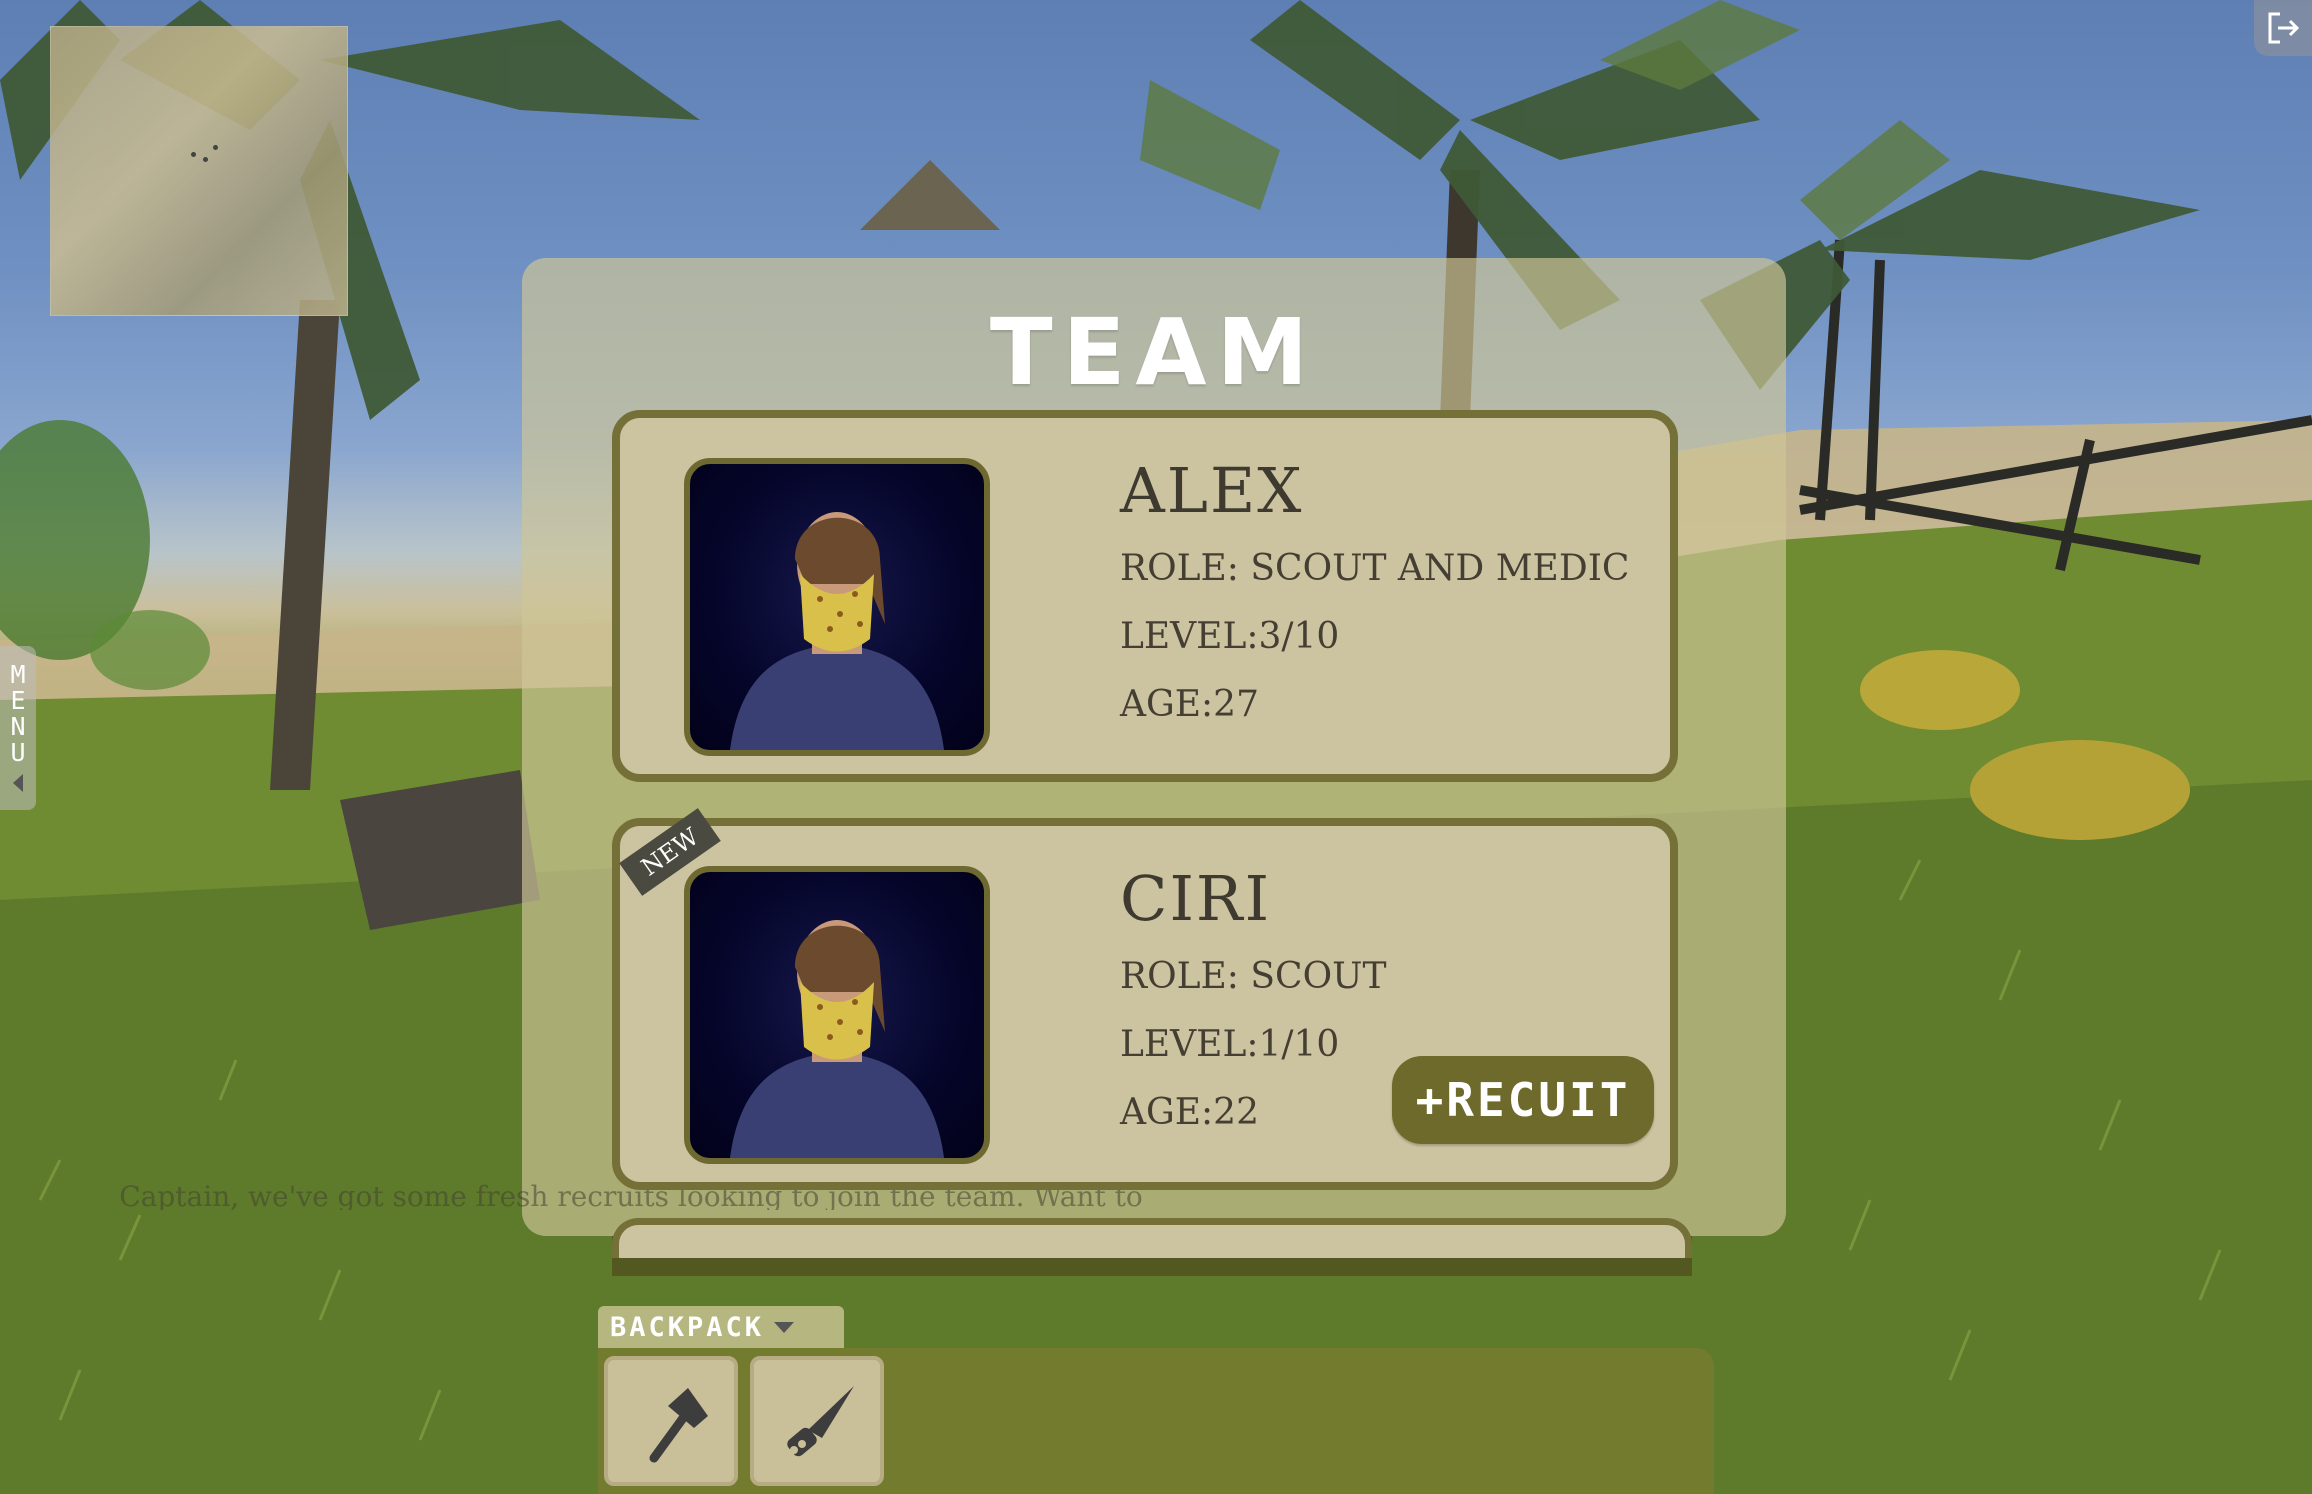  What do you see at coordinates (784, 1327) in the screenshot?
I see `chevron-down-icon` at bounding box center [784, 1327].